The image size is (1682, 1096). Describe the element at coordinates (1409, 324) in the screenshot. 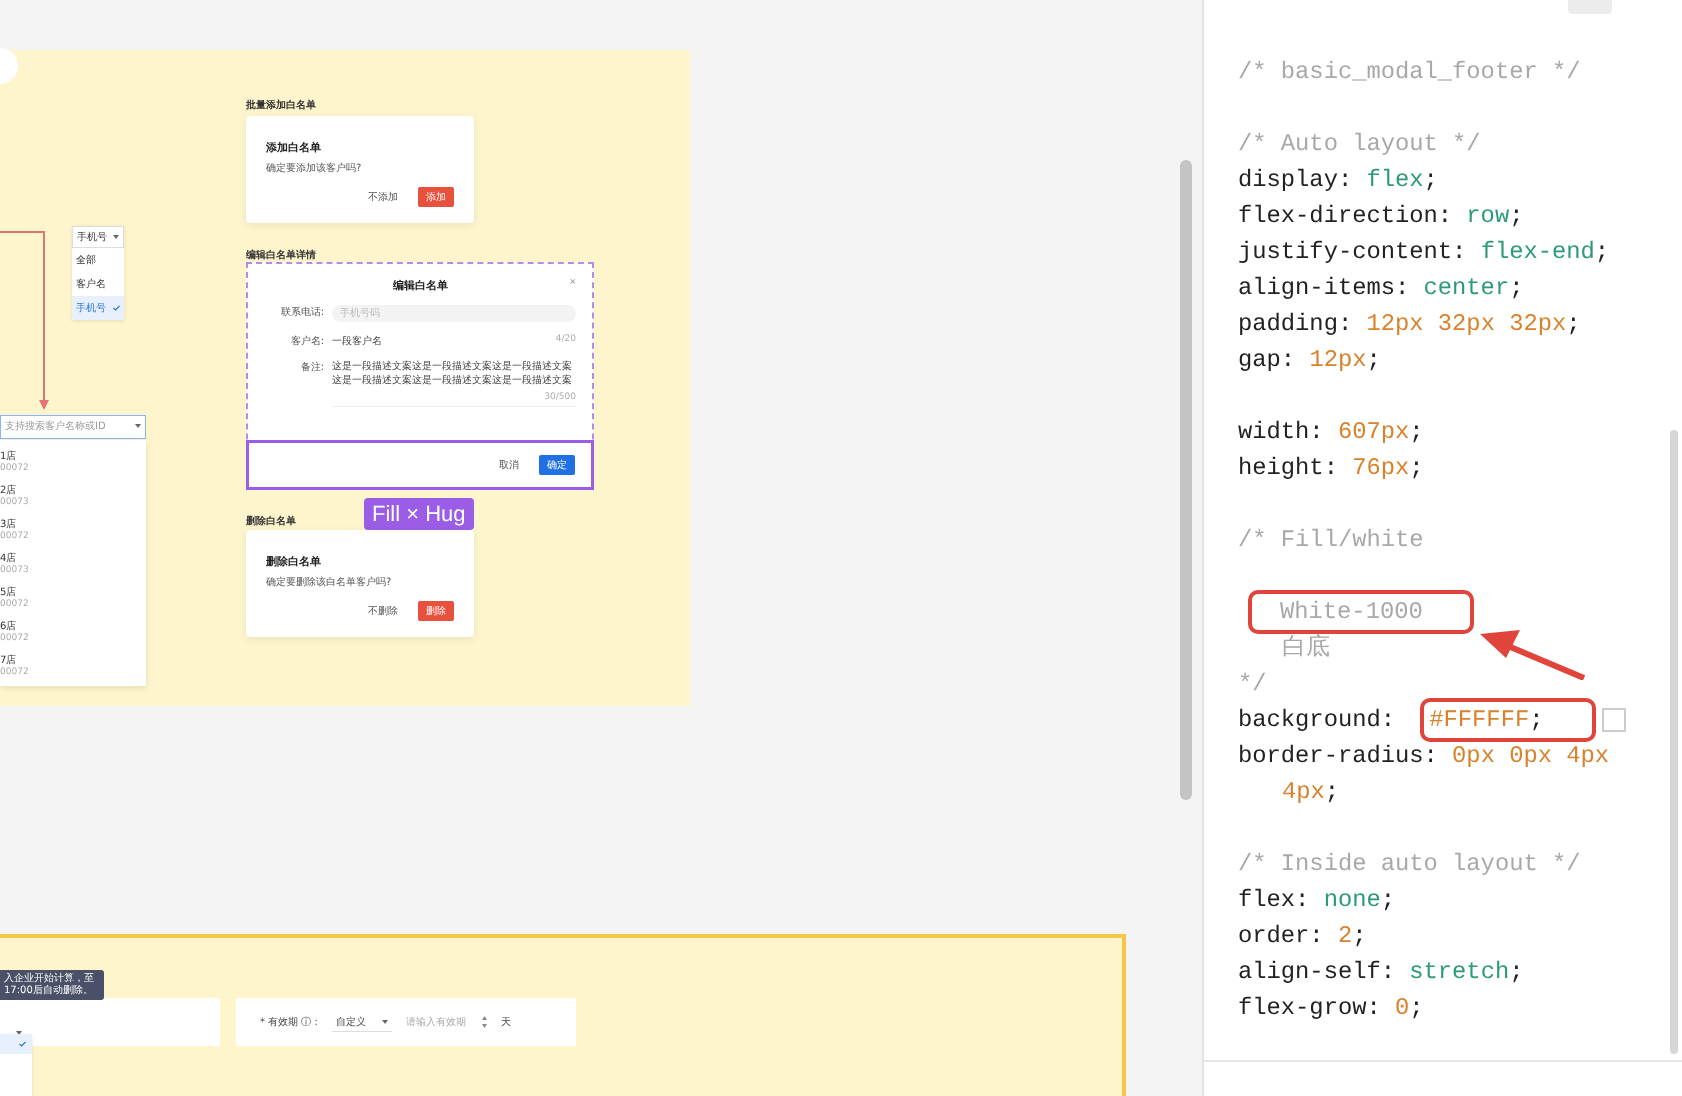

I see `code-text: padding: 12px 32px 32px;` at that location.